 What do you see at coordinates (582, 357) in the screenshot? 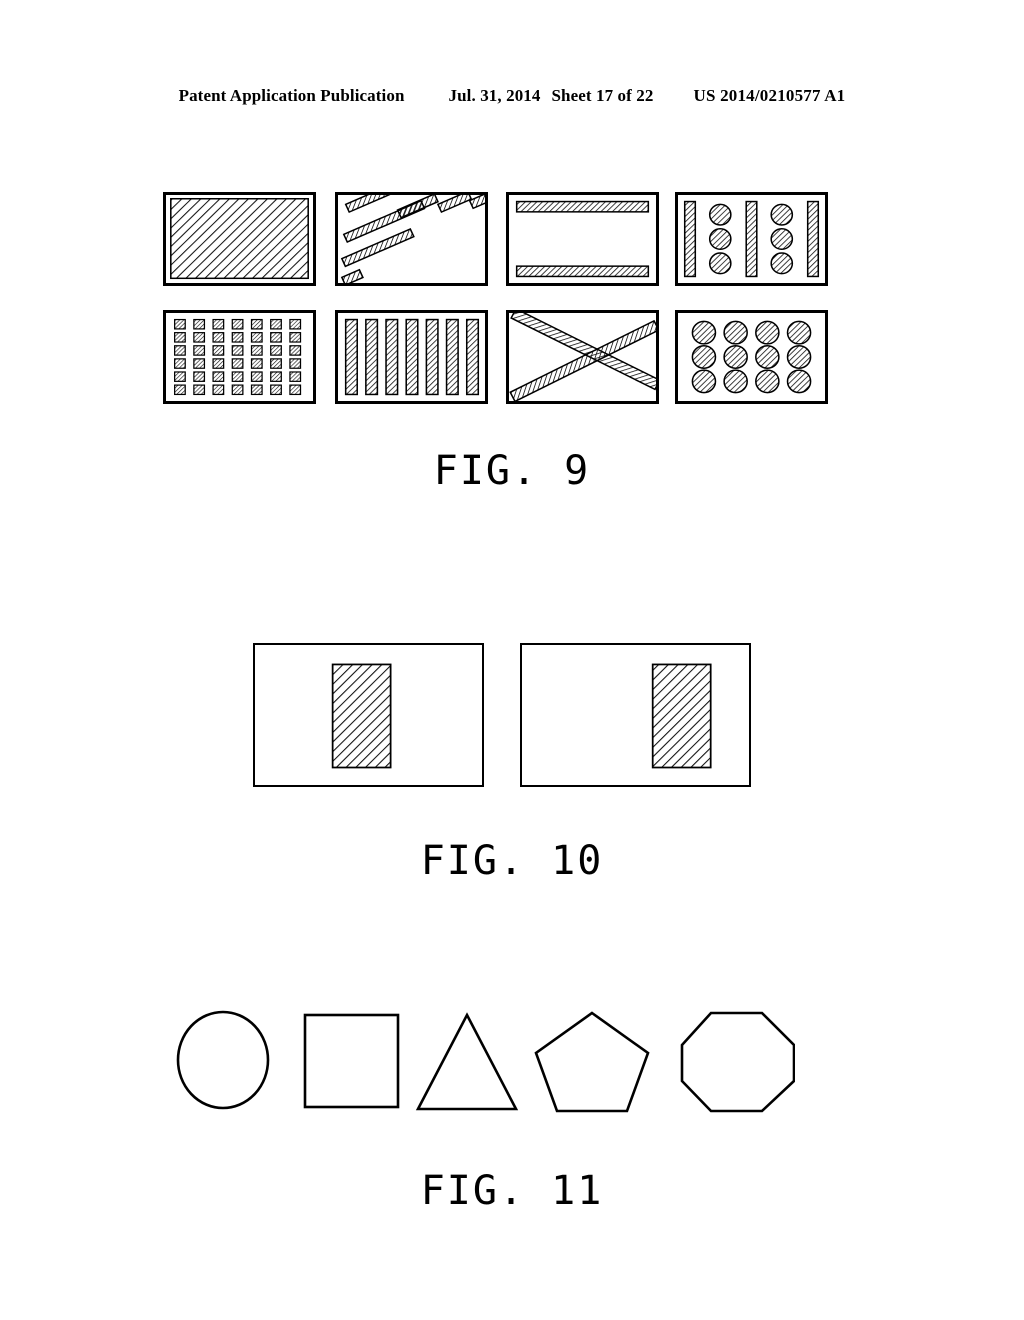
I see `fig9-panel-crossed-diagonal-bars` at bounding box center [582, 357].